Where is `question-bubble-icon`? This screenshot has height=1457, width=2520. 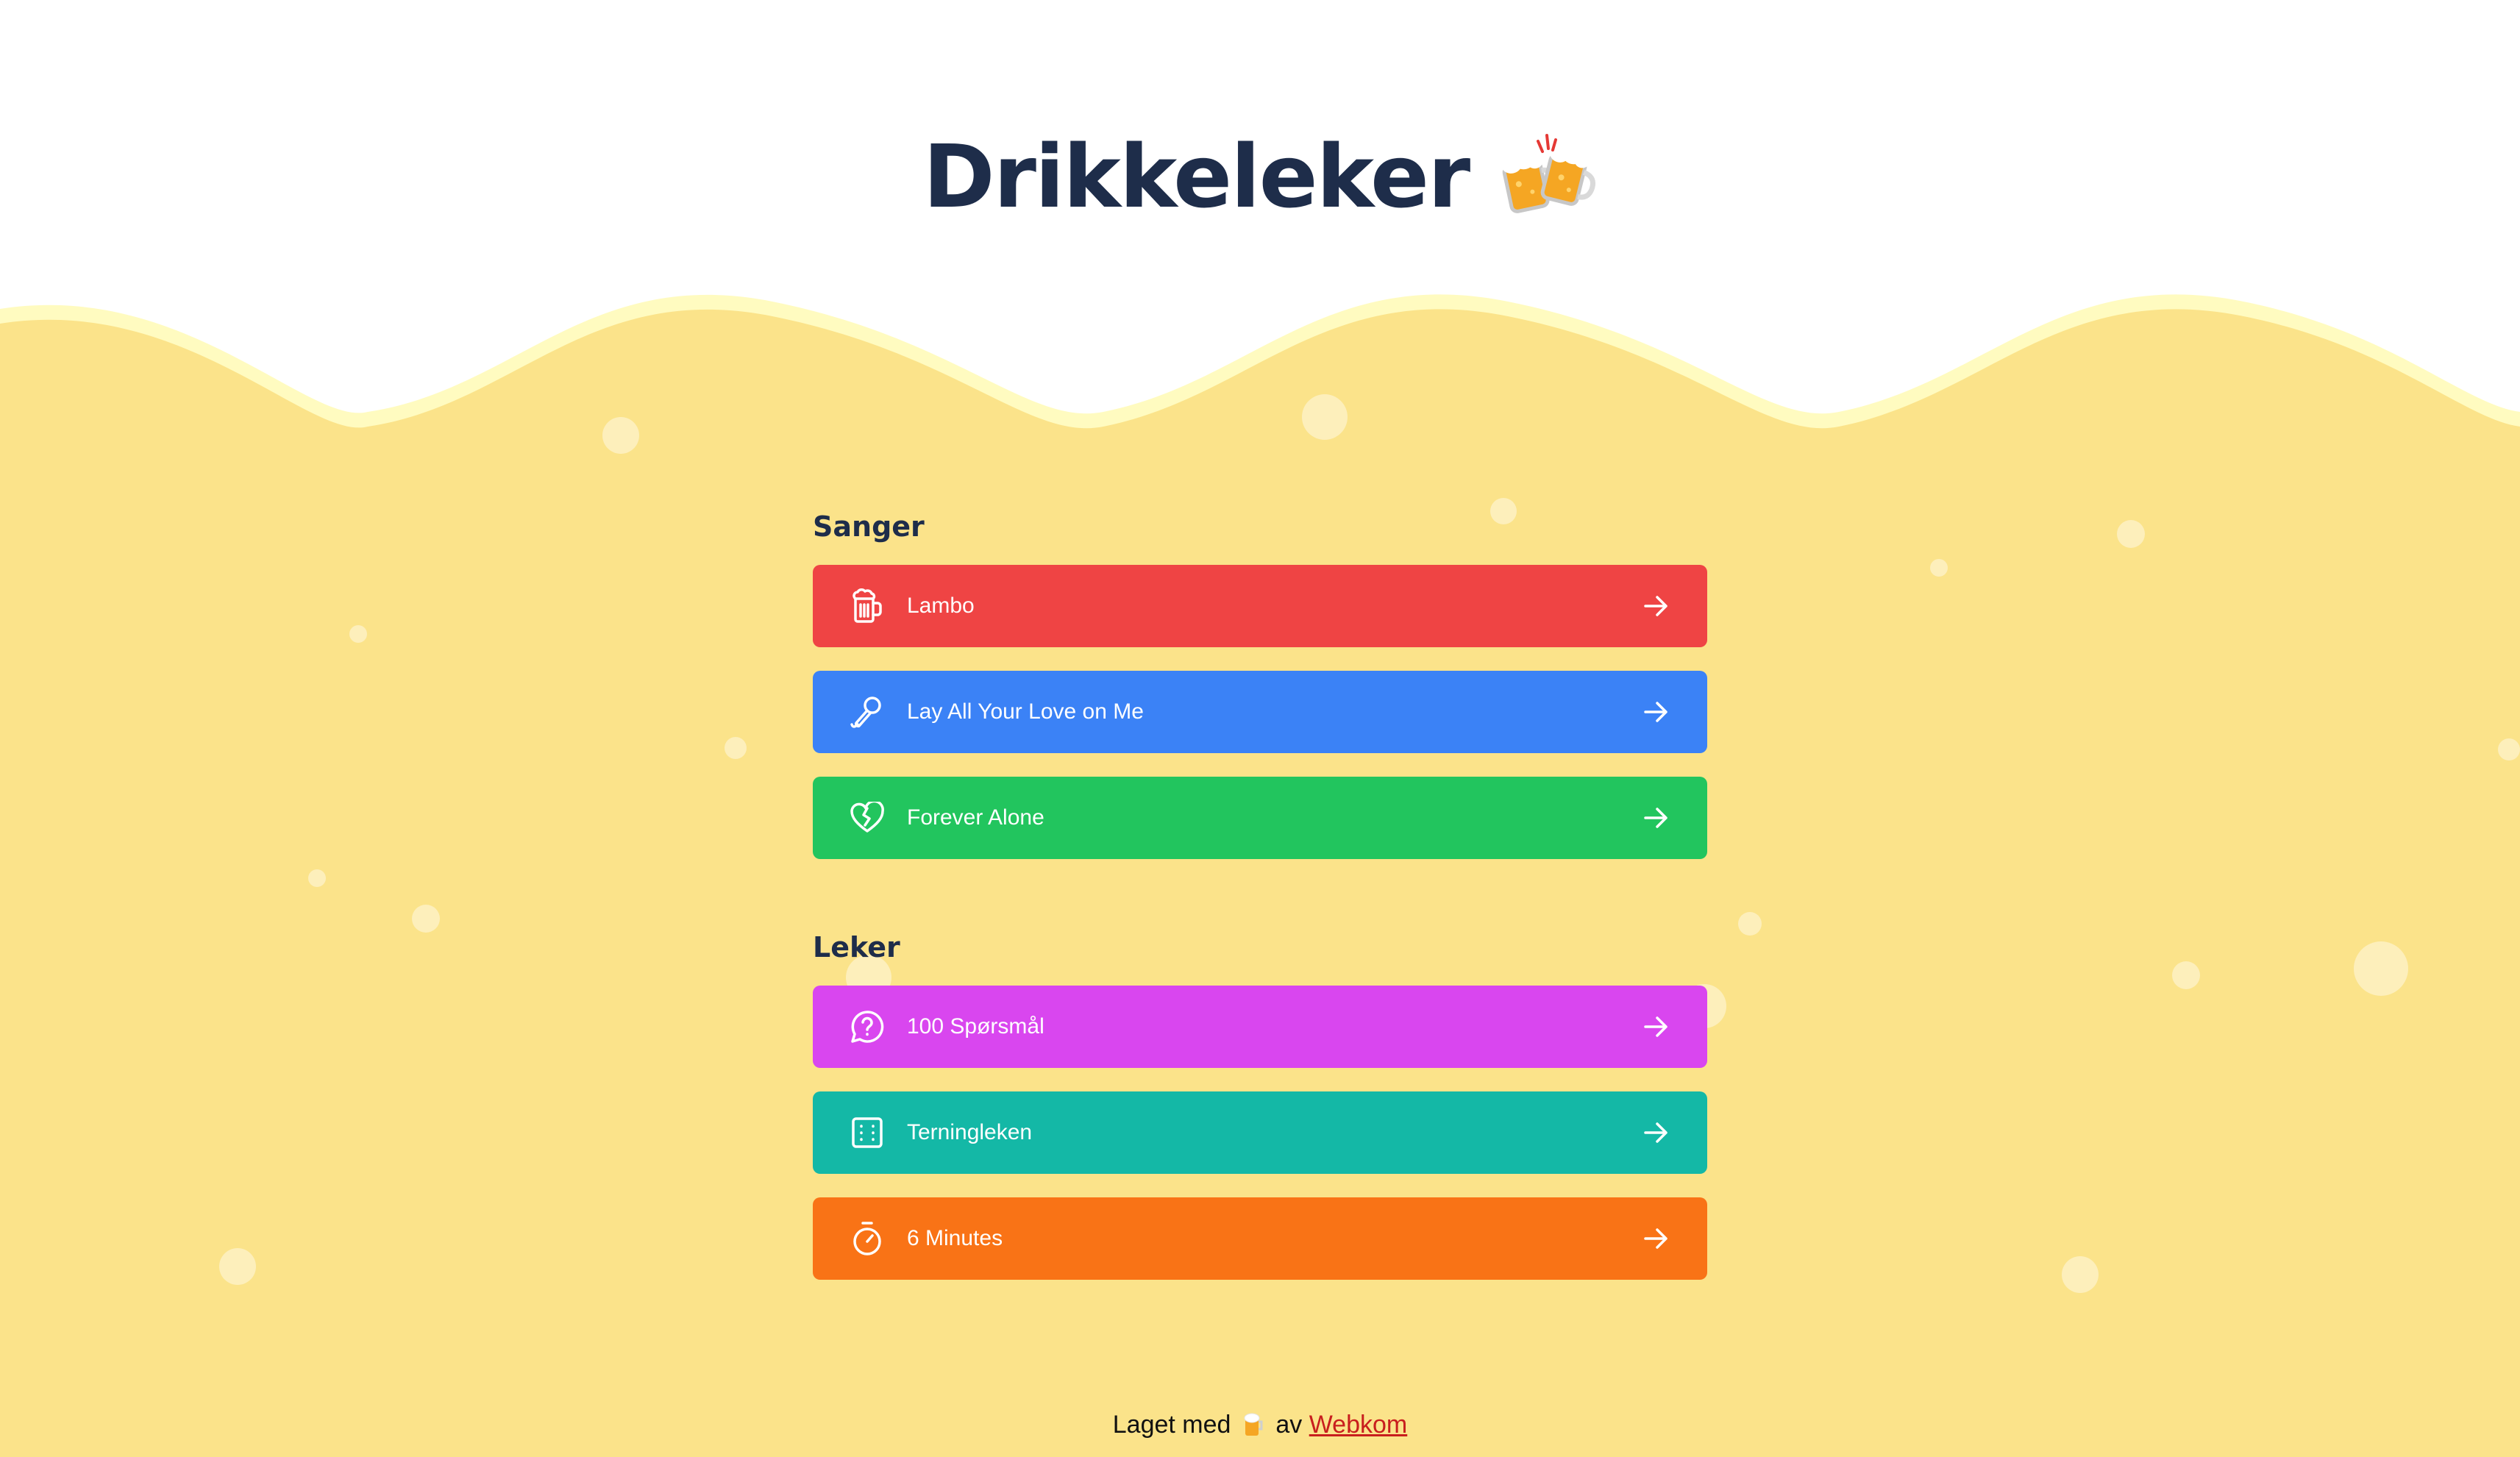 question-bubble-icon is located at coordinates (867, 1027).